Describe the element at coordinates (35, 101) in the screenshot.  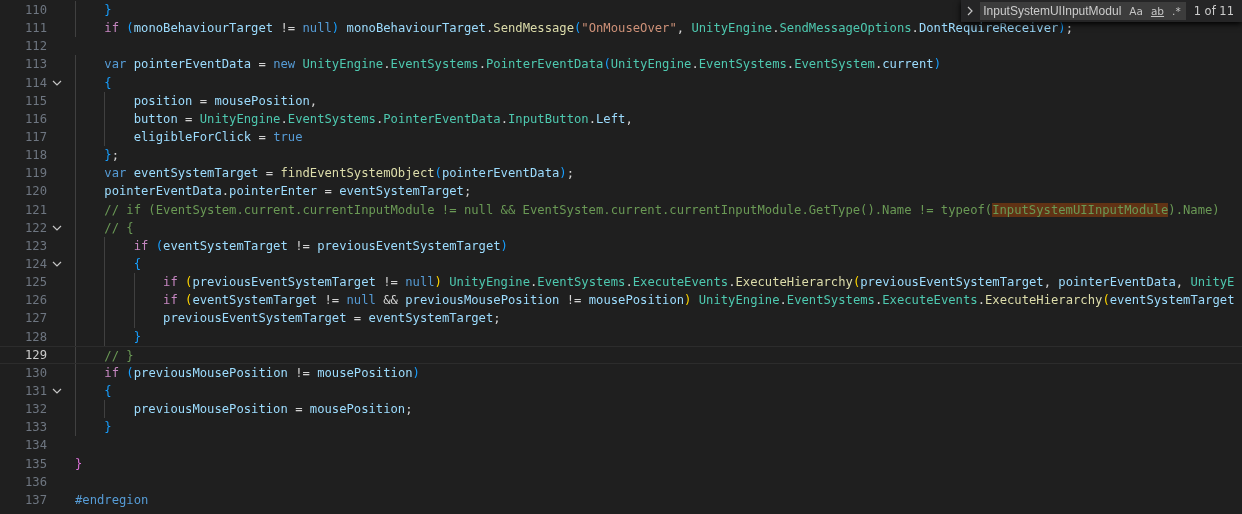
I see `line-number: 115` at that location.